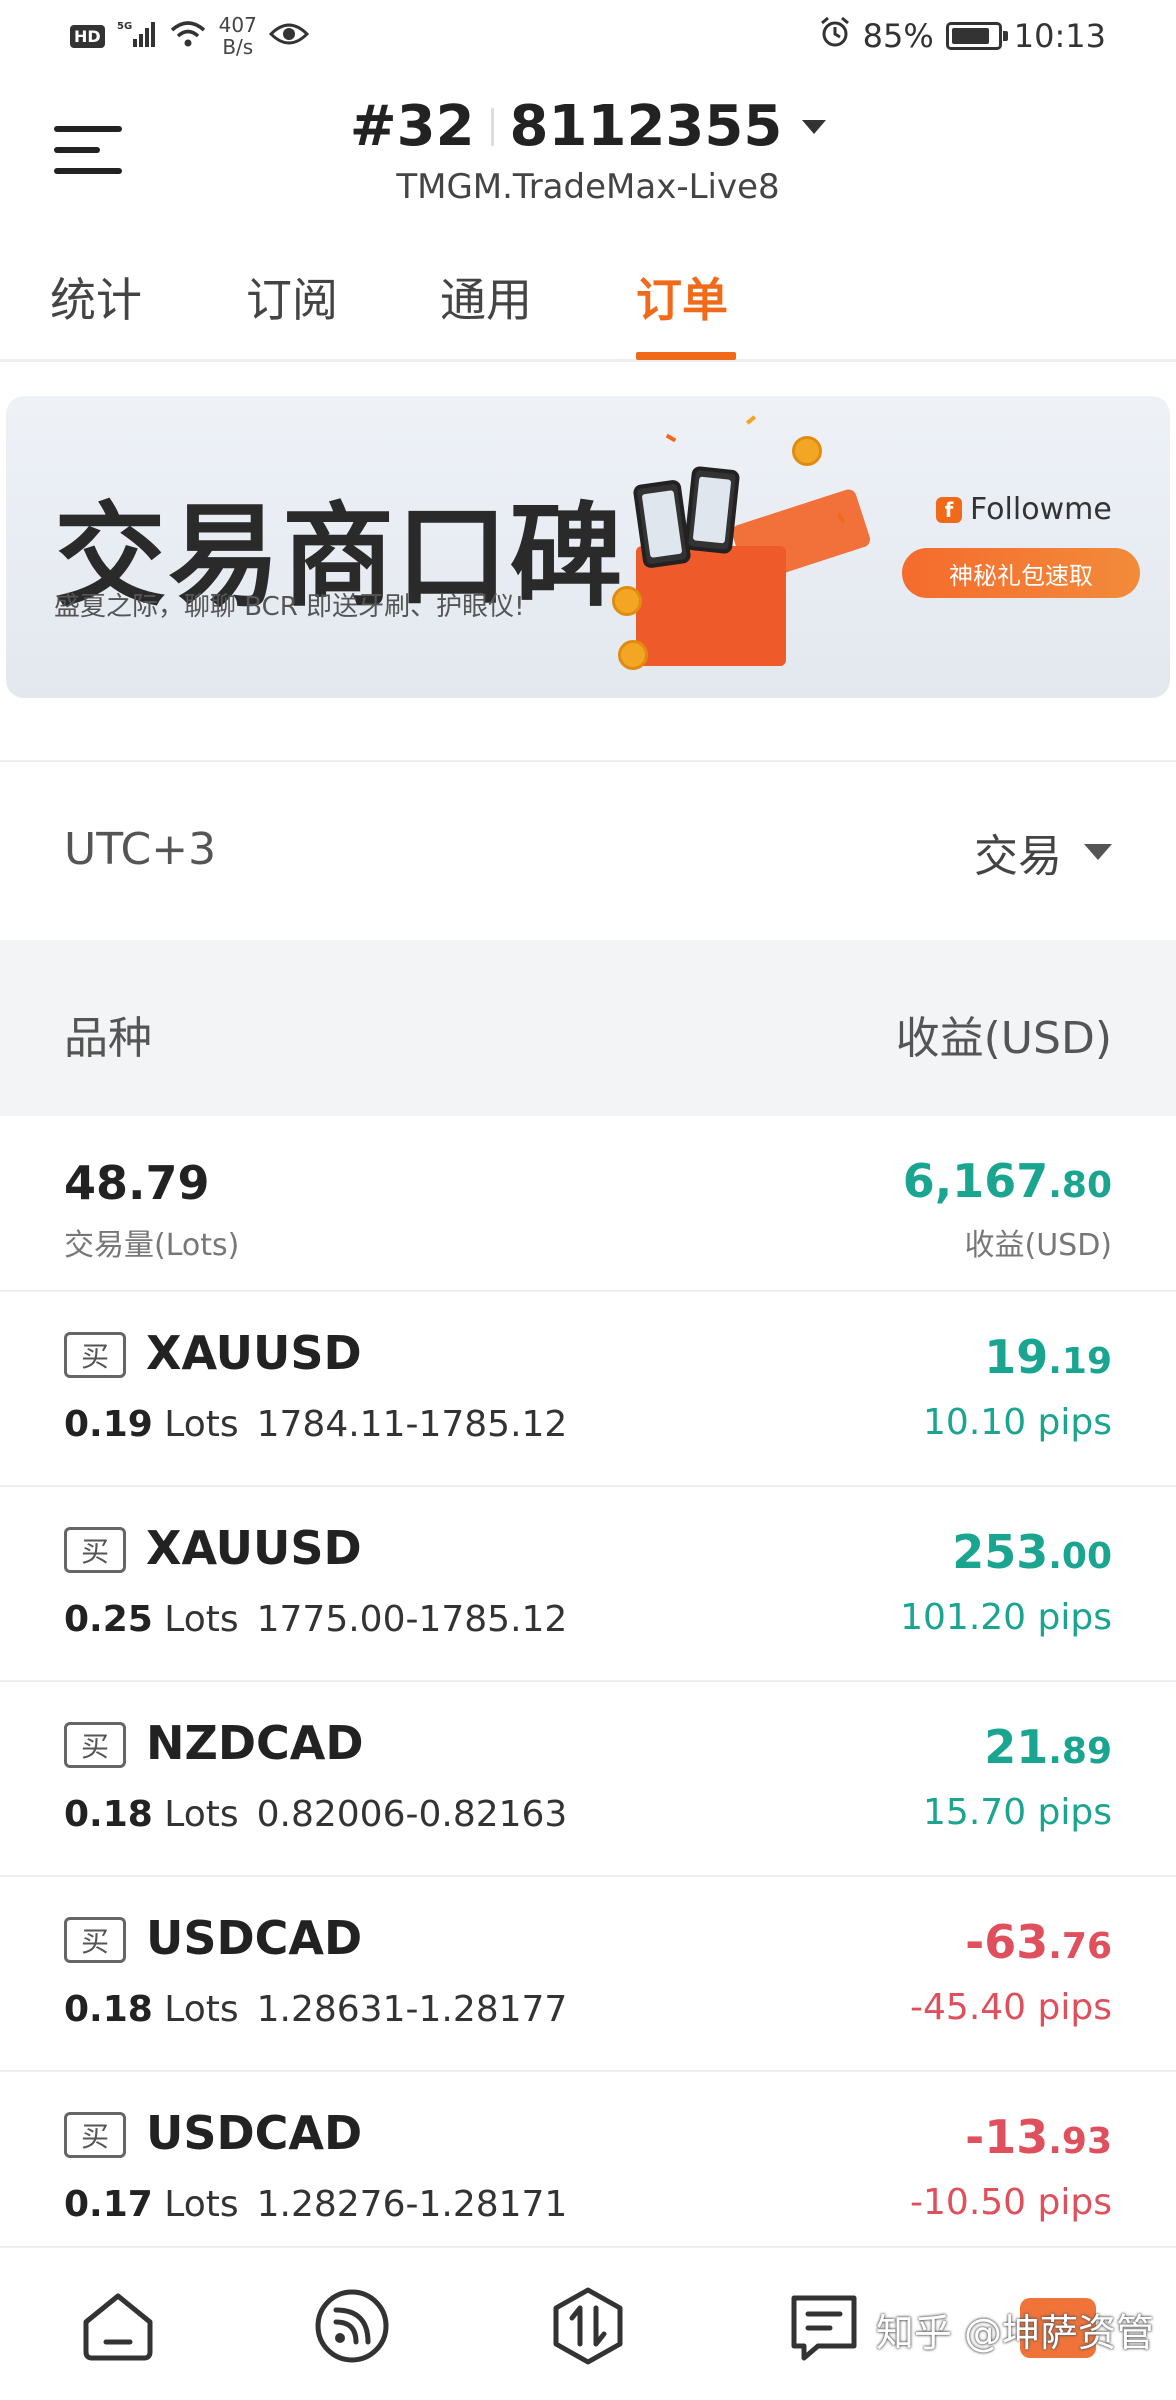  I want to click on order-lots: 0.19, so click(108, 1424).